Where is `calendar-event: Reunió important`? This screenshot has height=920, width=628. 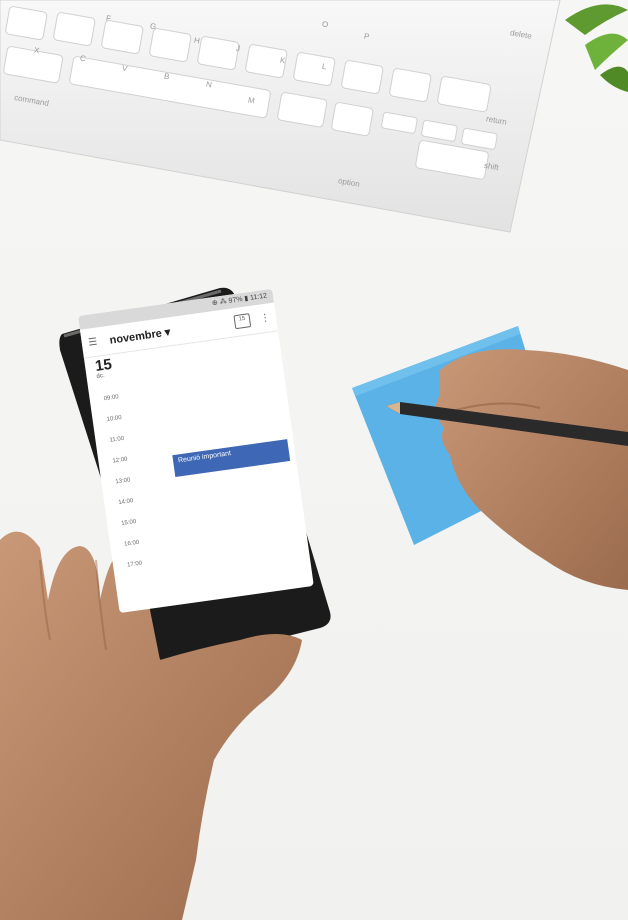
calendar-event: Reunió important is located at coordinates (231, 458).